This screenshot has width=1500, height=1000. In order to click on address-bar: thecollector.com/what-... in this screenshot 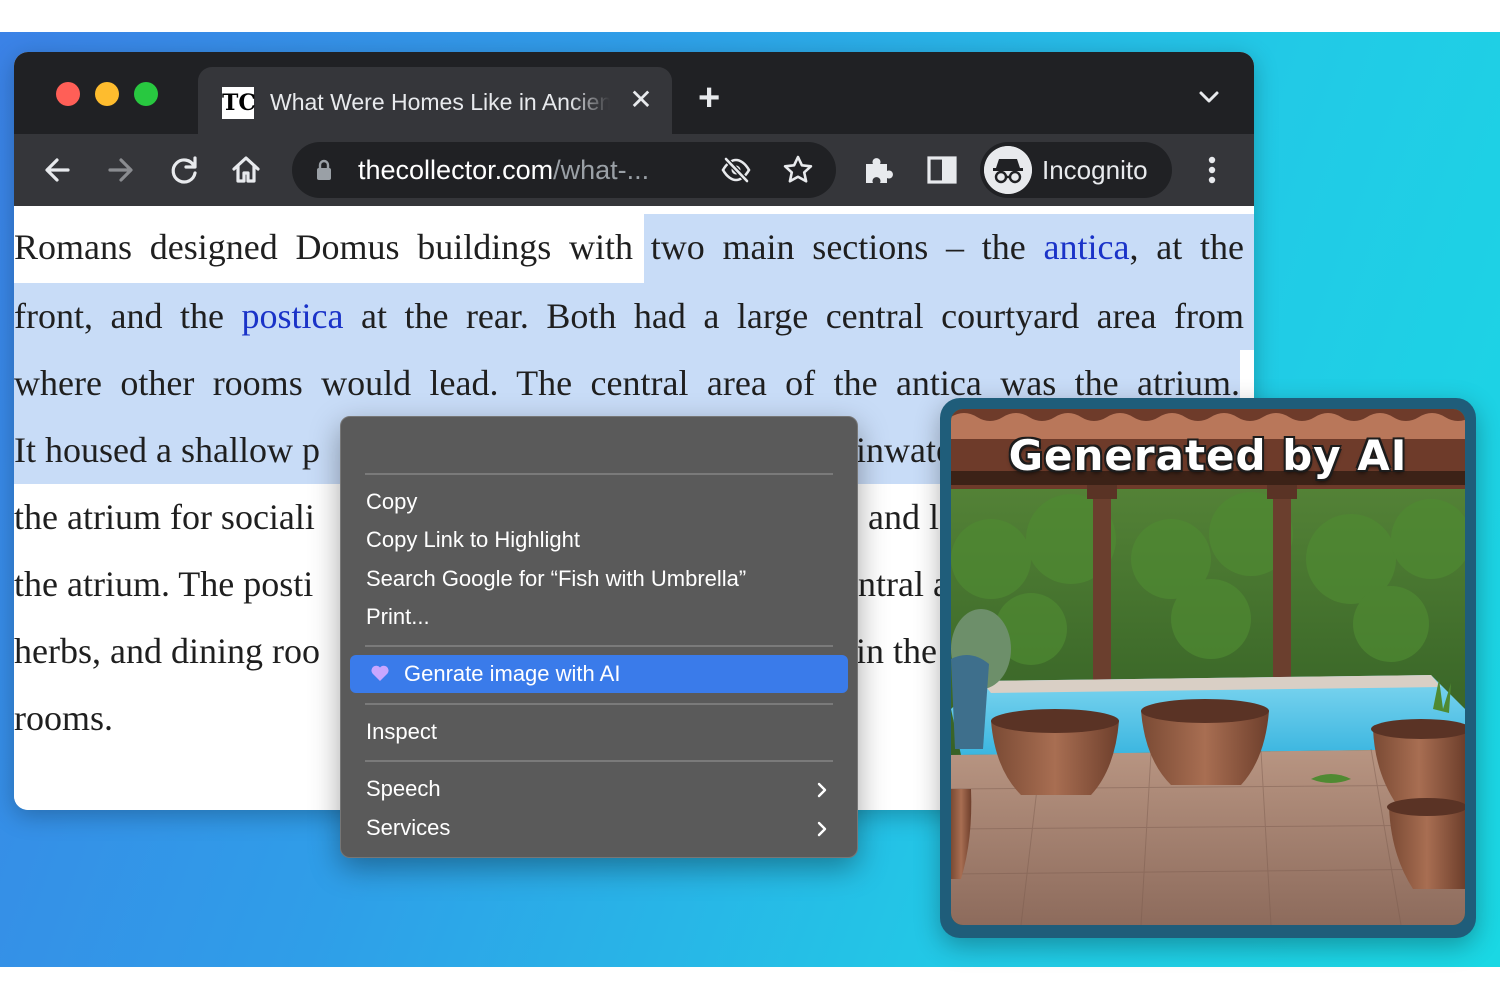, I will do `click(564, 170)`.